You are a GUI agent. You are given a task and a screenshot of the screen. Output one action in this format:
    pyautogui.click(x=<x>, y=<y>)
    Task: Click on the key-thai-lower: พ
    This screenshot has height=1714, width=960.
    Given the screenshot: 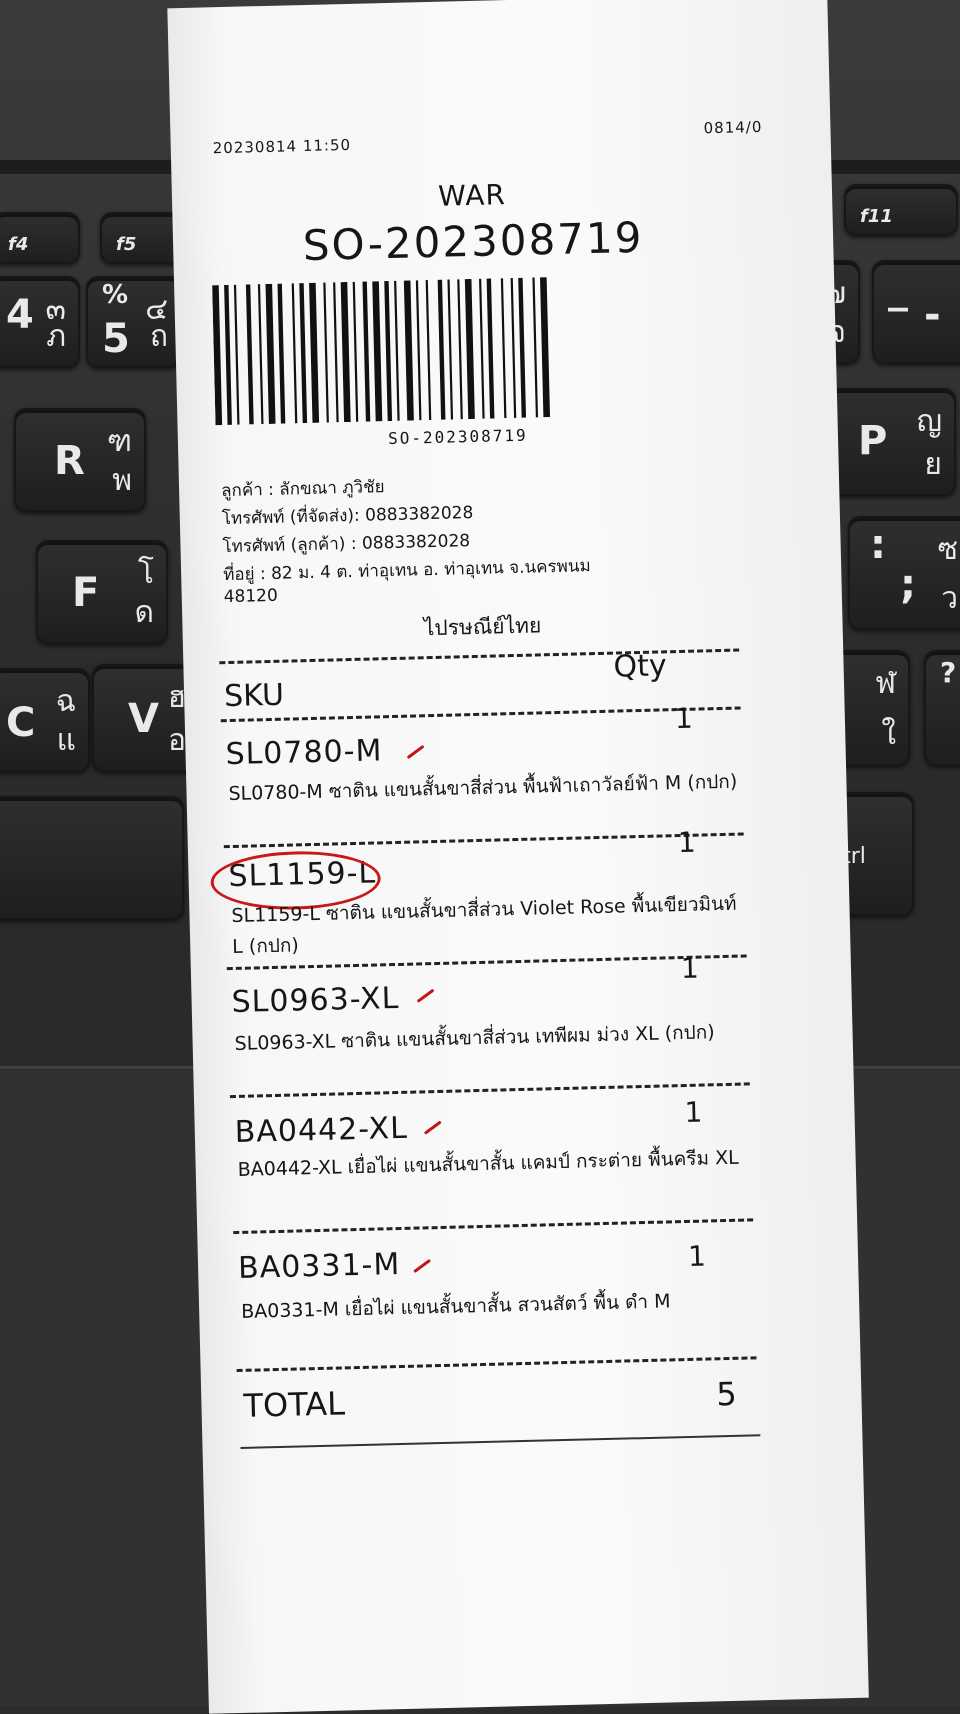 What is the action you would take?
    pyautogui.click(x=122, y=480)
    